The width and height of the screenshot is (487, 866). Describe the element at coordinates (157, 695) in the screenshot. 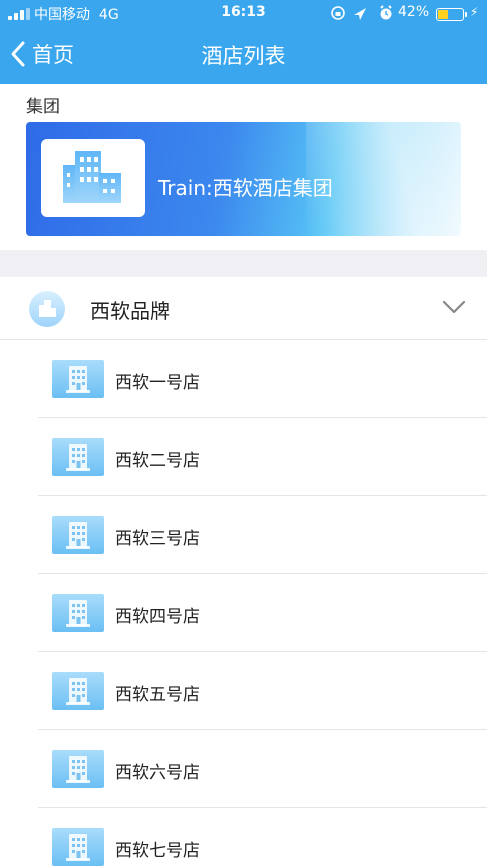

I see `hotel-name: 西软五号店` at that location.